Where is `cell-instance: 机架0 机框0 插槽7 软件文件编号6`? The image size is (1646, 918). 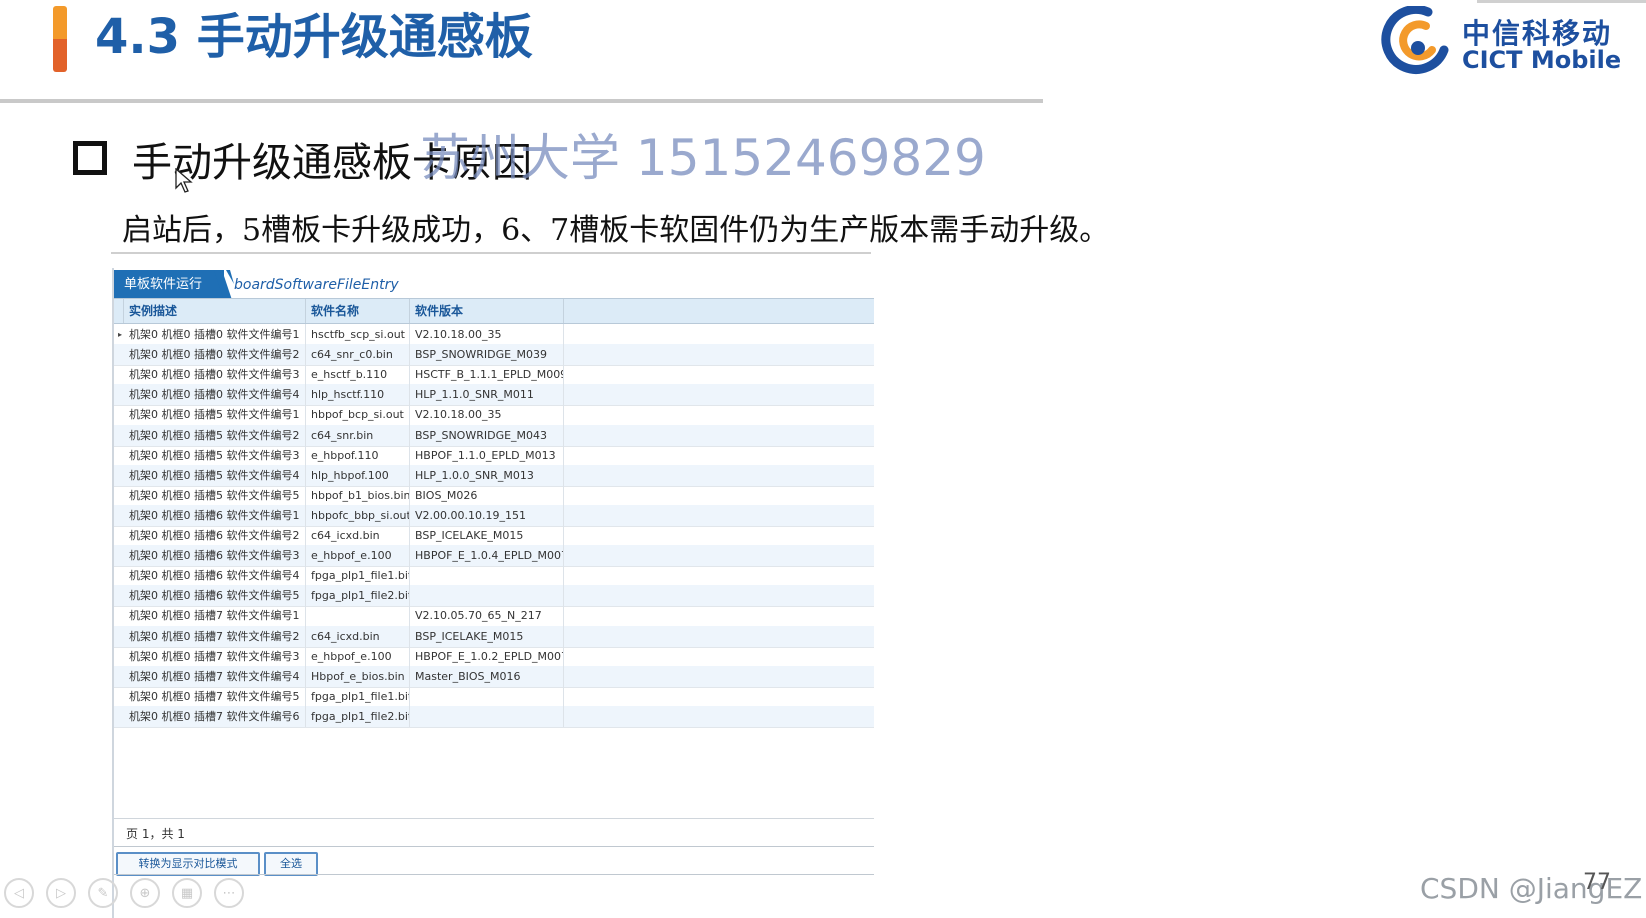 cell-instance: 机架0 机框0 插槽7 软件文件编号6 is located at coordinates (215, 716).